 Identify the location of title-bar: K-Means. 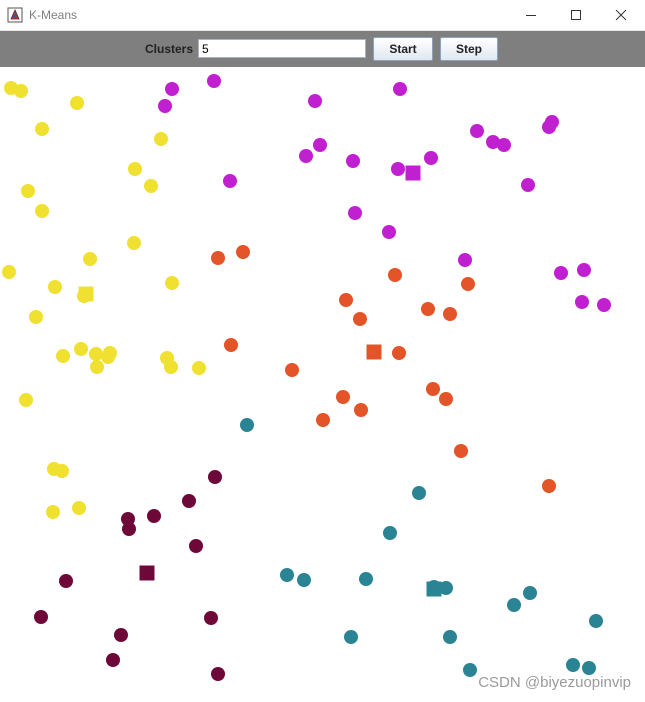
(322, 15).